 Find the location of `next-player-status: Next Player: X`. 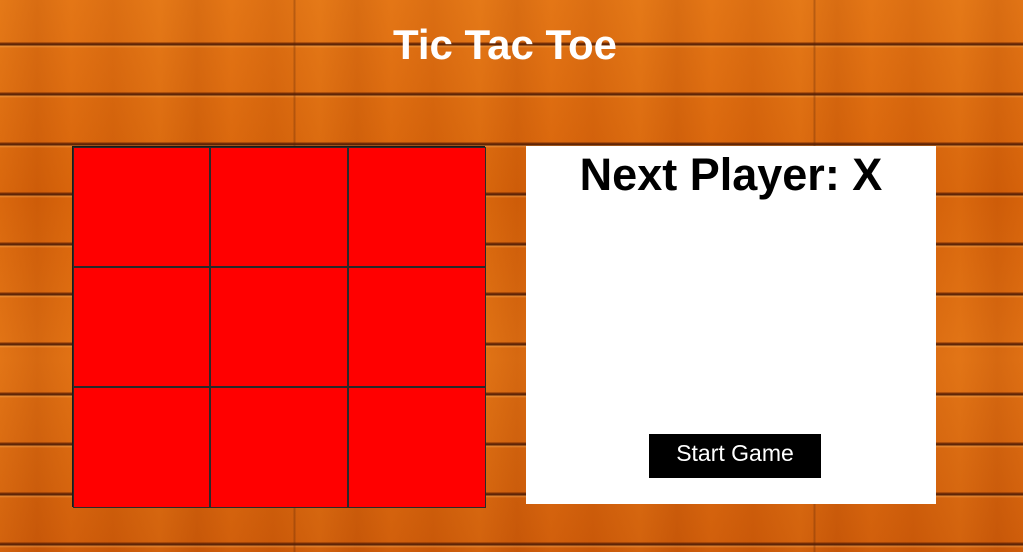

next-player-status: Next Player: X is located at coordinates (731, 174).